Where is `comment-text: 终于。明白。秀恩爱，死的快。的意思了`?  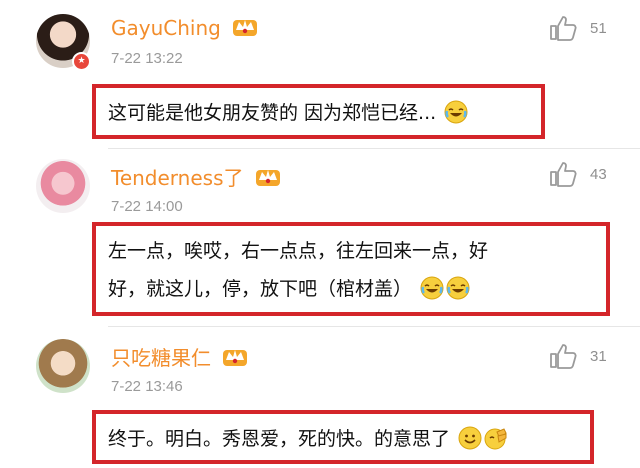
comment-text: 终于。明白。秀恩爱，死的快。的意思了 is located at coordinates (279, 439).